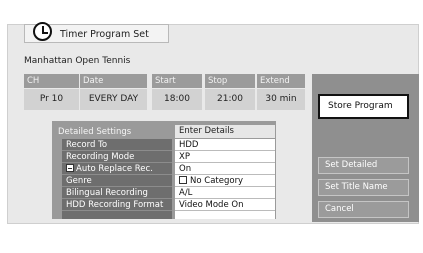 This screenshot has height=253, width=423. I want to click on program-name: Manhattan Open Tennis, so click(77, 61).